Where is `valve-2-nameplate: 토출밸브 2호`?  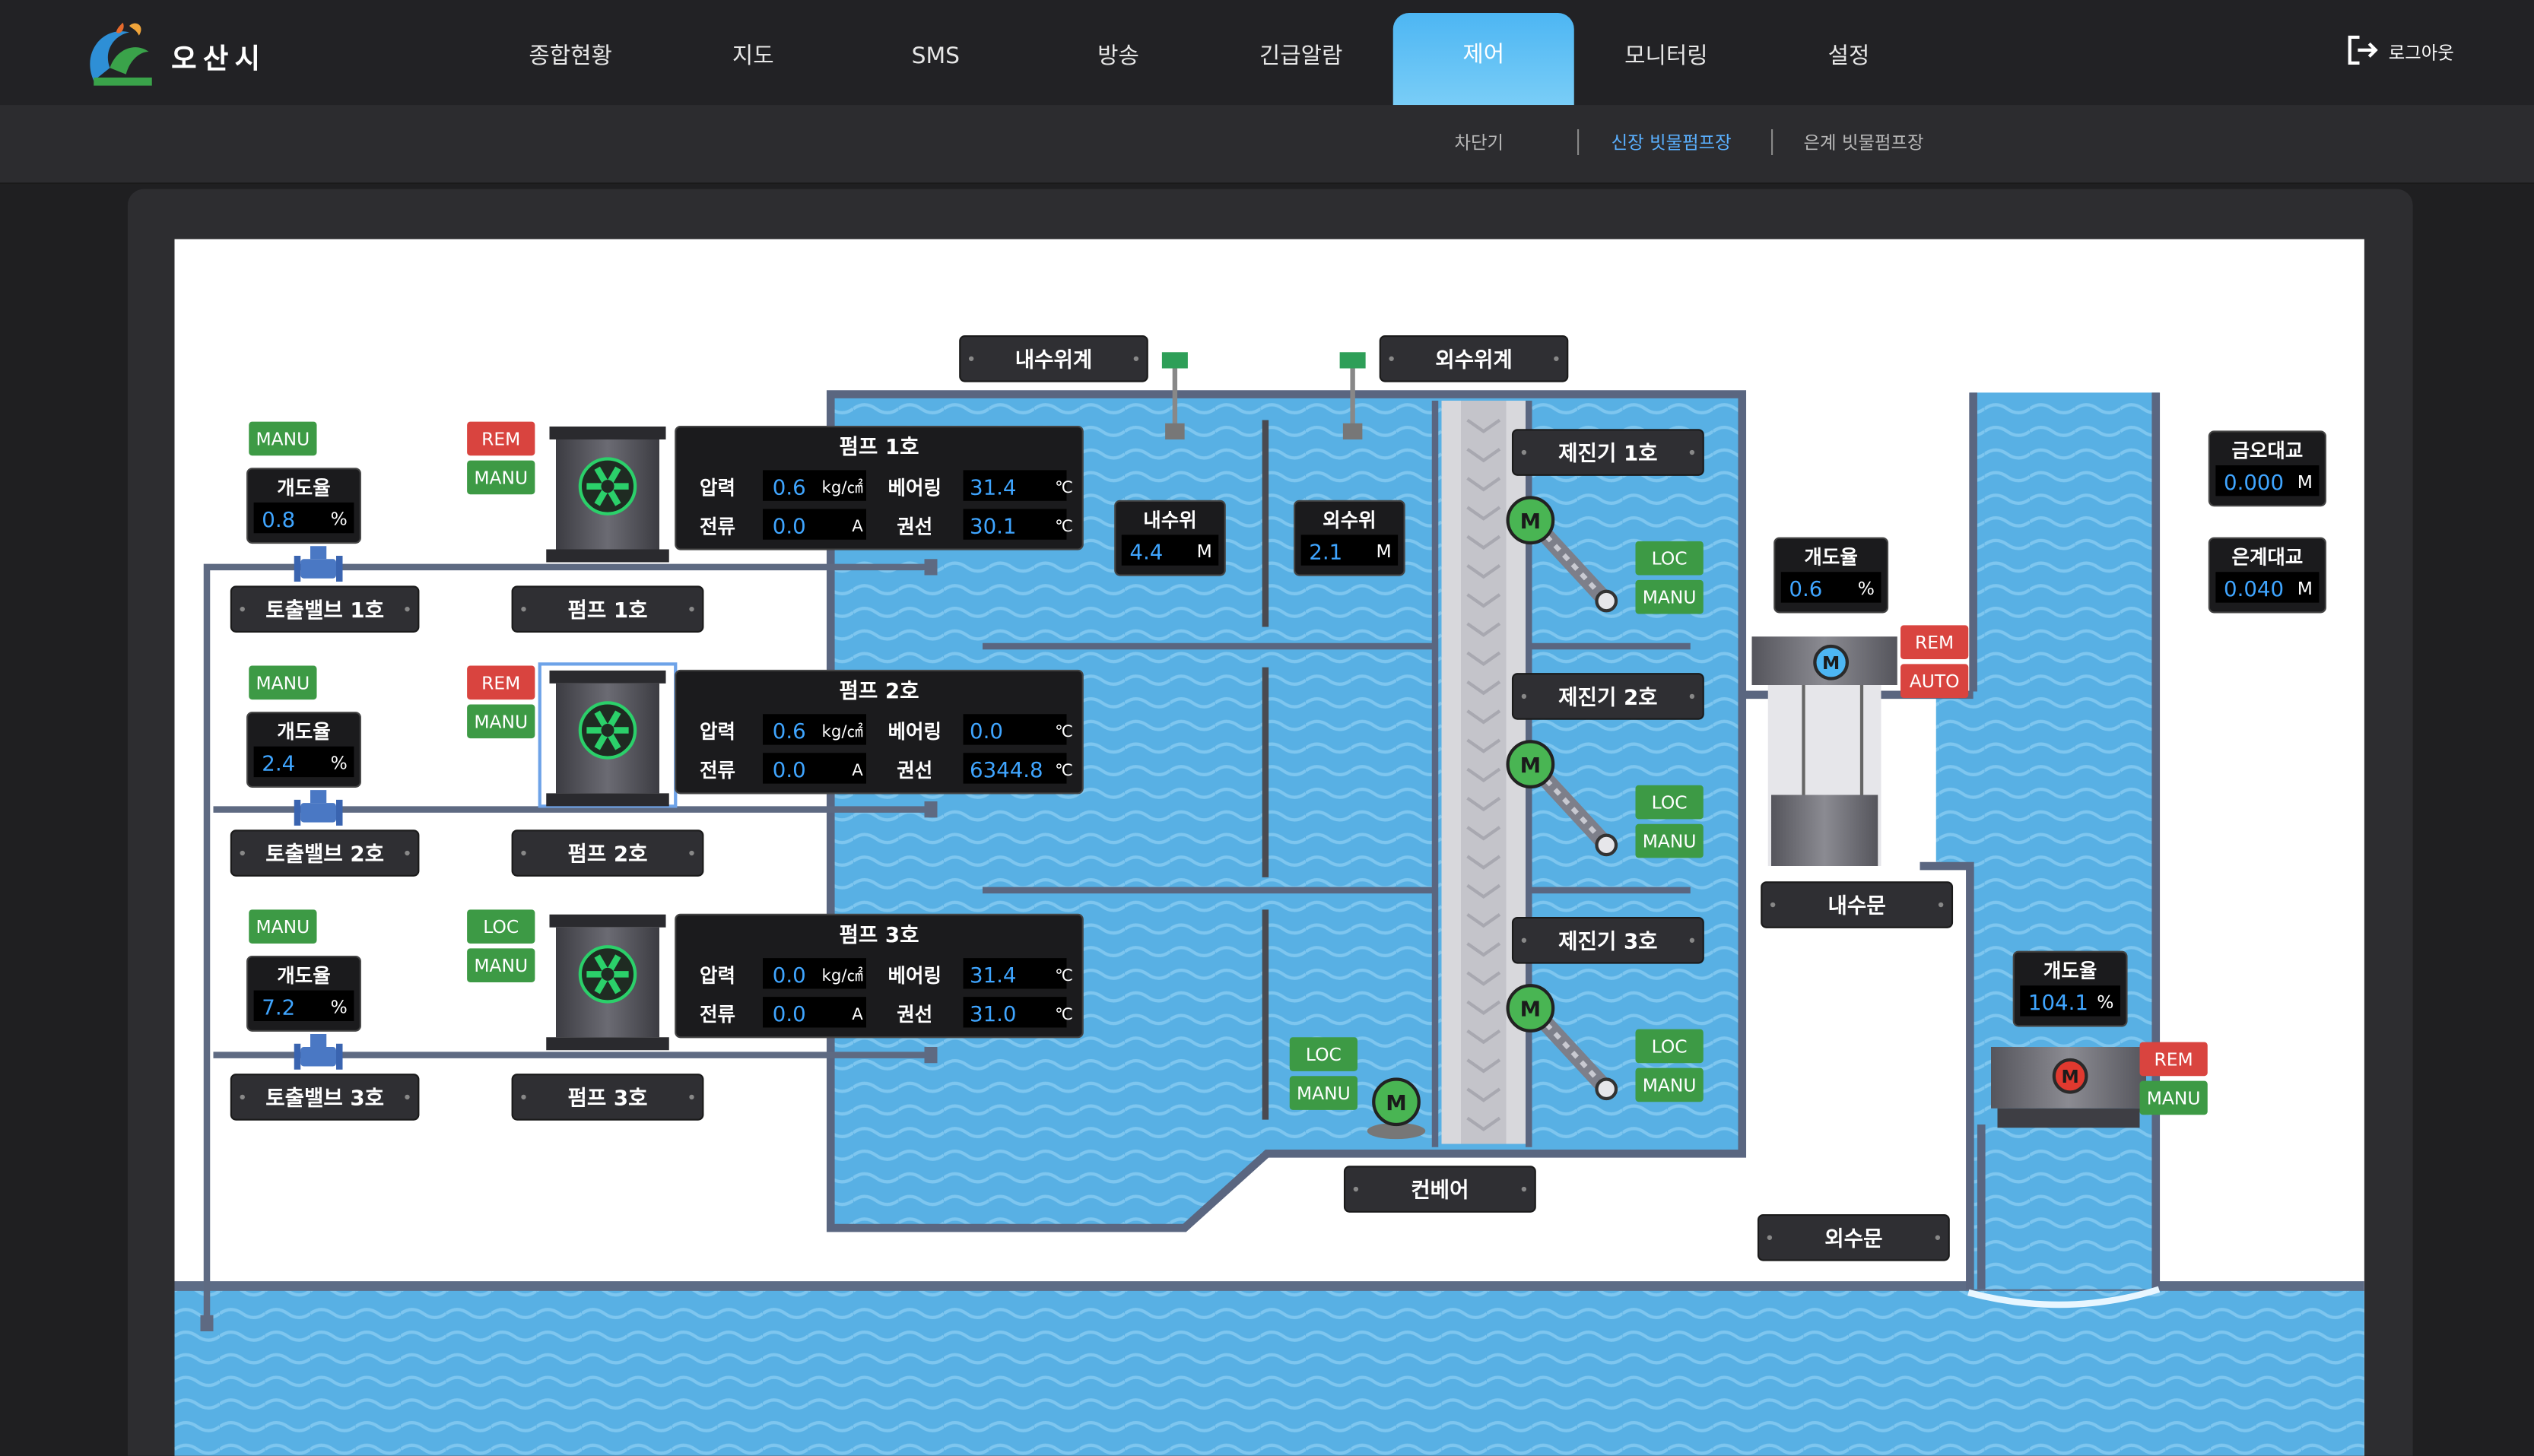 valve-2-nameplate: 토출밸브 2호 is located at coordinates (325, 853).